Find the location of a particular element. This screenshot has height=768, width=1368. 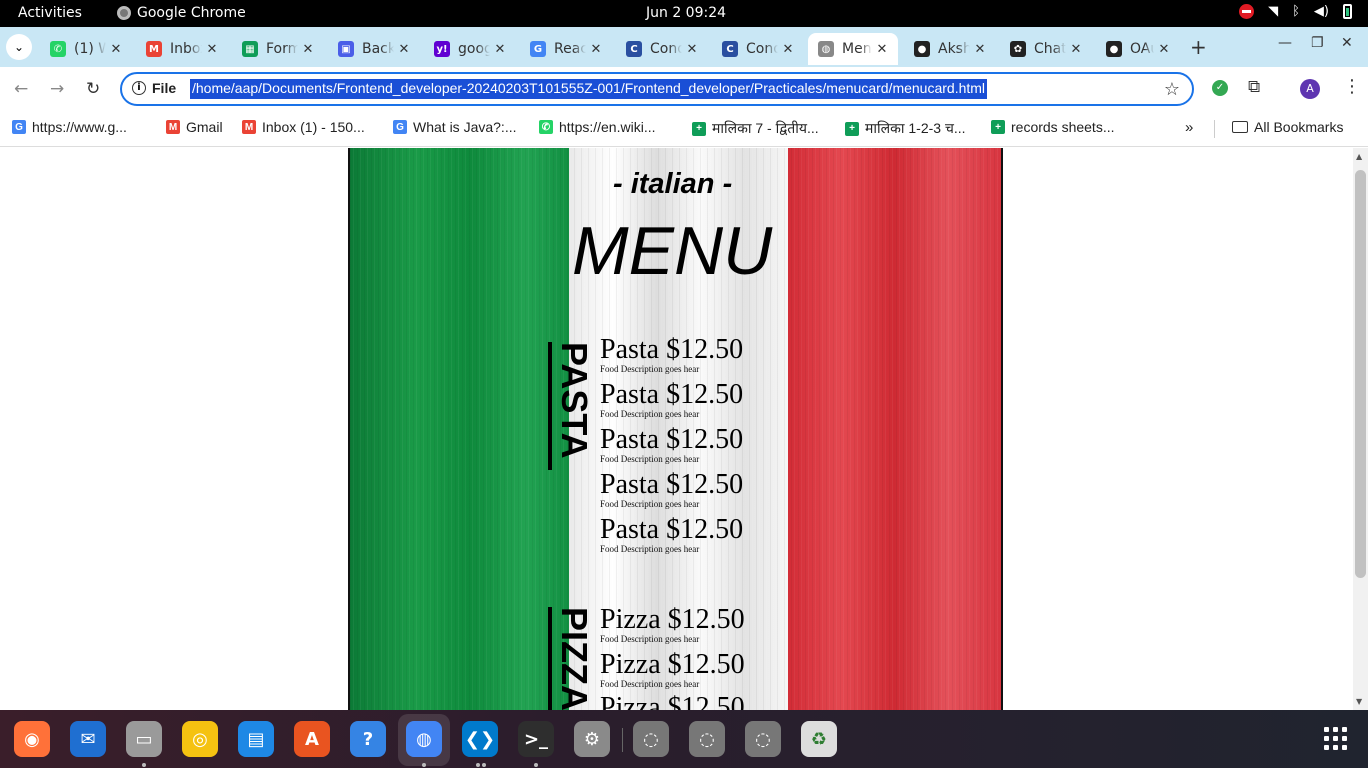

extensions-puzzle-icon: ⧉ is located at coordinates (1254, 87).